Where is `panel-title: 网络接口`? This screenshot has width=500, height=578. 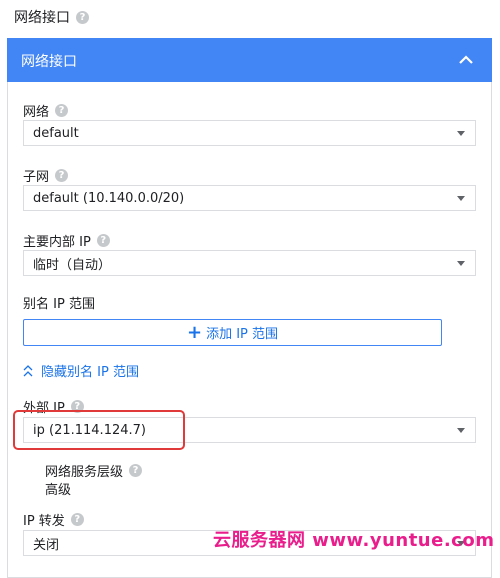
panel-title: 网络接口 is located at coordinates (49, 62).